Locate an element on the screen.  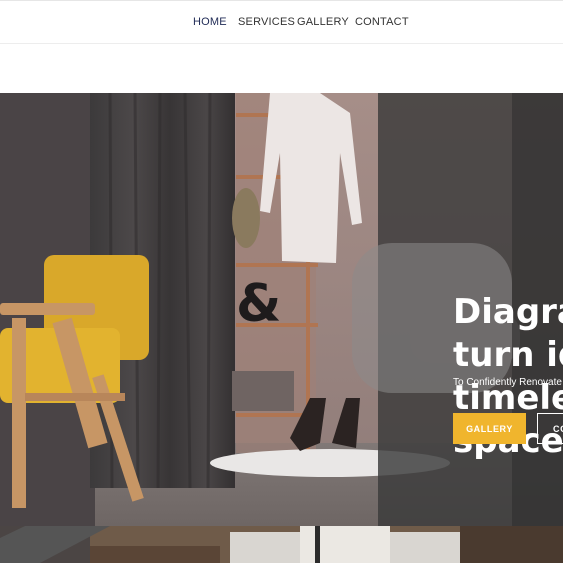
gallery-button: GALLERY is located at coordinates (489, 428).